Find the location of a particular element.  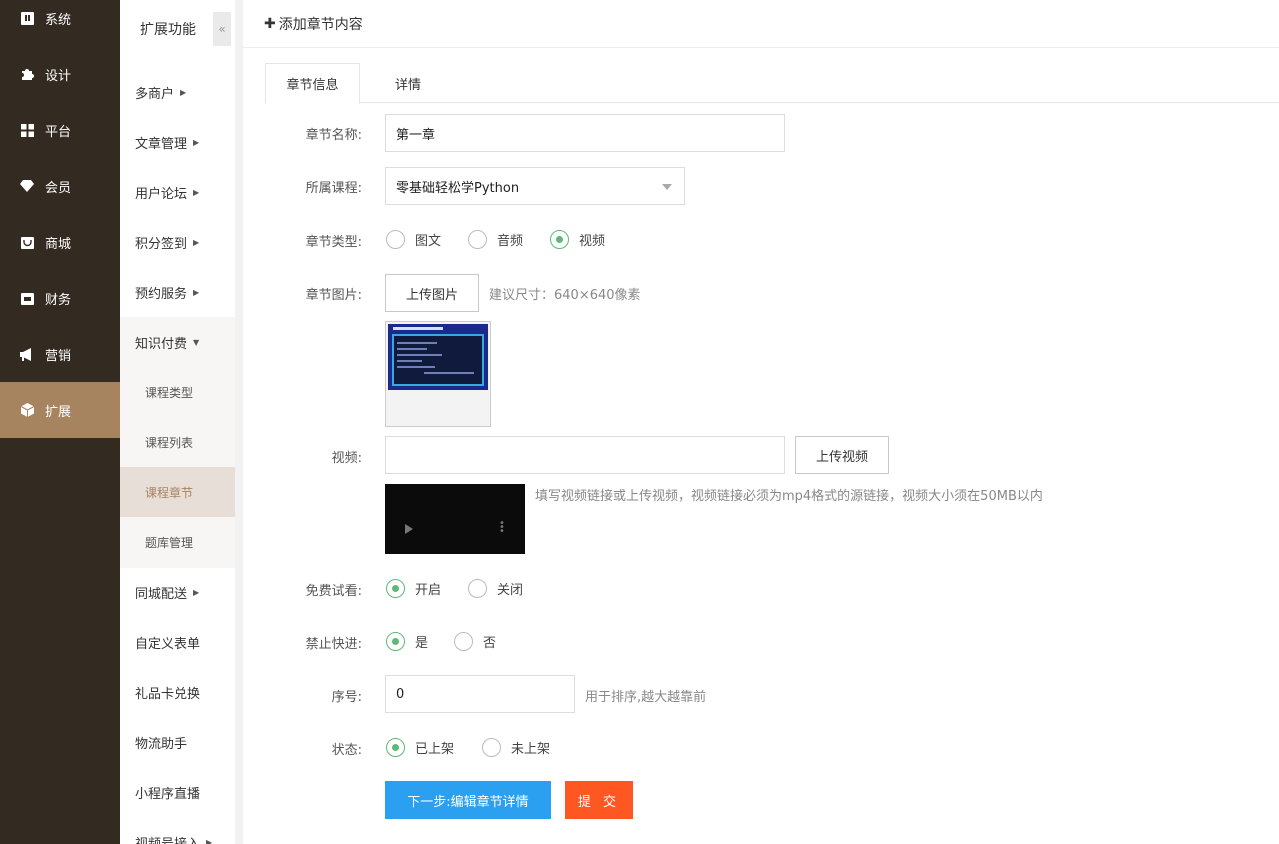

sub-nav-label: 积分签到 is located at coordinates (161, 244).